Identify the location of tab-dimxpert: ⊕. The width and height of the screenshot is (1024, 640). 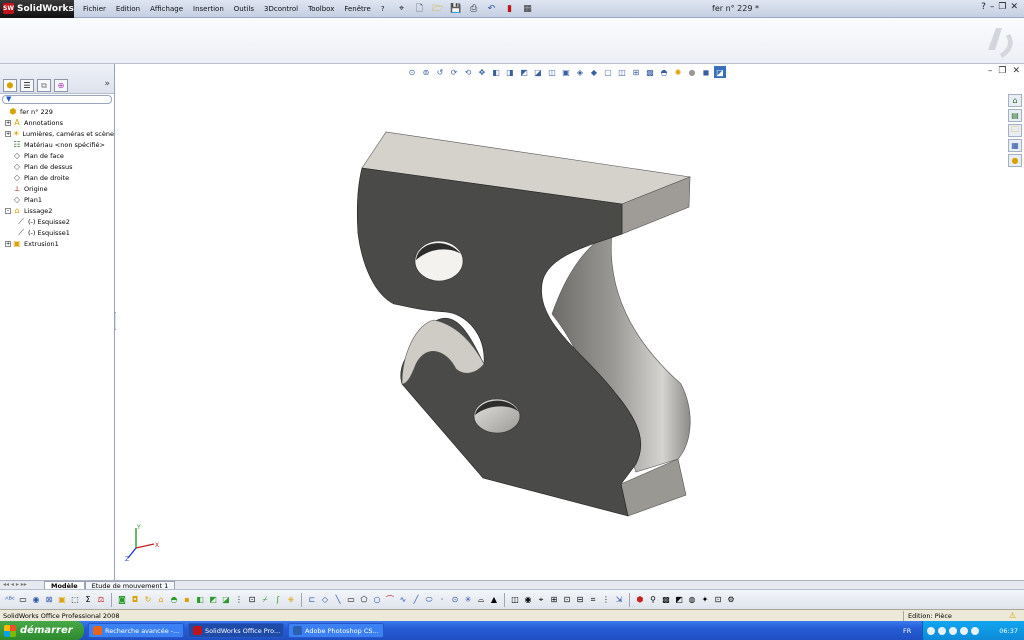
(61, 85).